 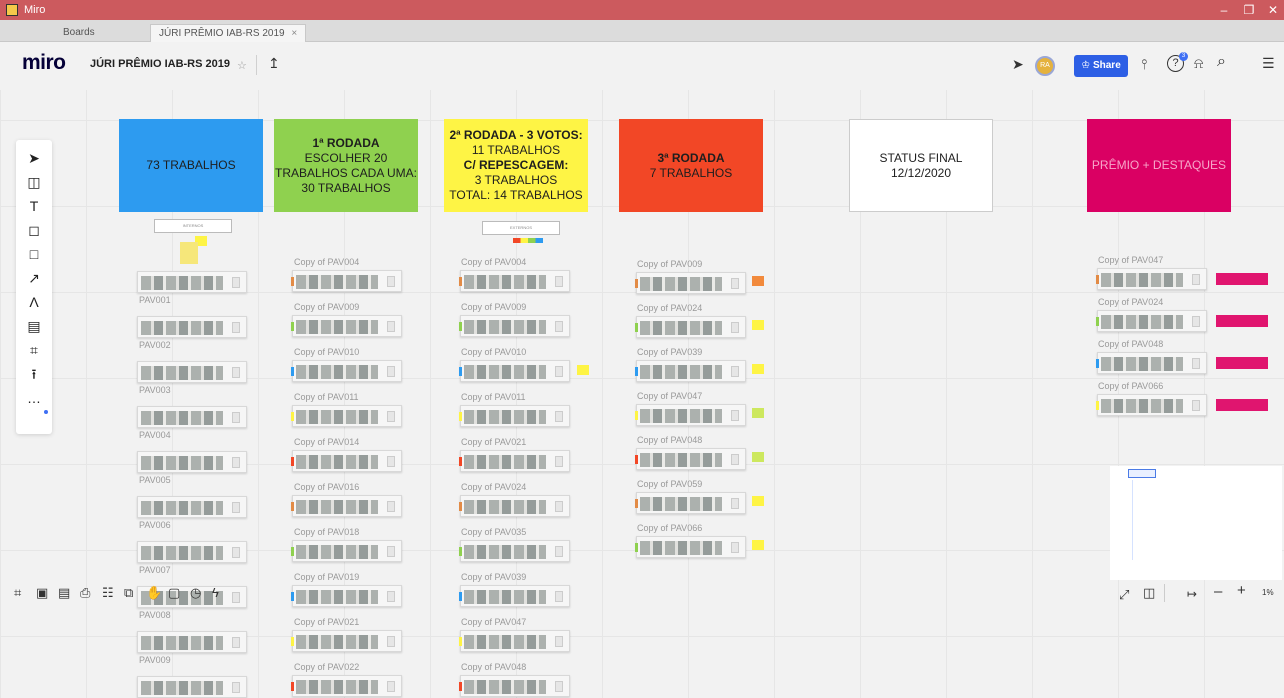 What do you see at coordinates (274, 63) in the screenshot?
I see `upload-icon: ↥` at bounding box center [274, 63].